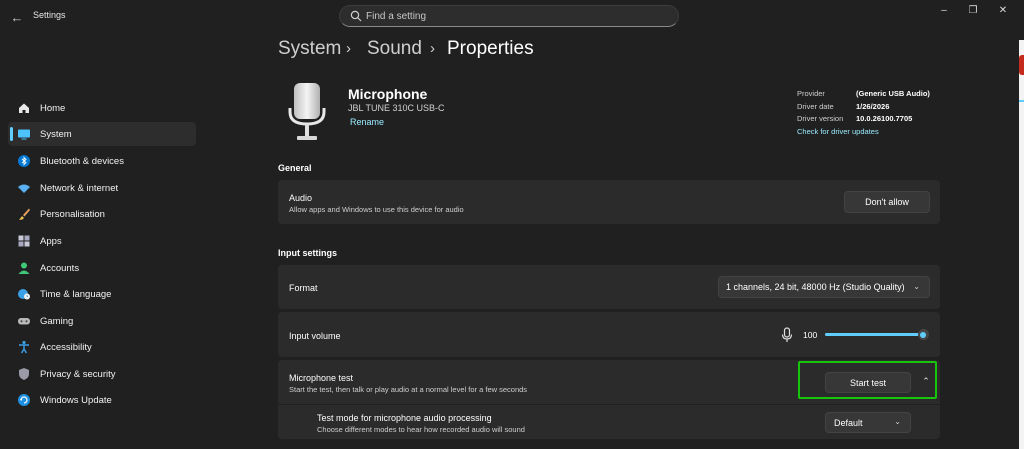 This screenshot has height=449, width=1024. What do you see at coordinates (867, 380) in the screenshot?
I see `highlight-box` at bounding box center [867, 380].